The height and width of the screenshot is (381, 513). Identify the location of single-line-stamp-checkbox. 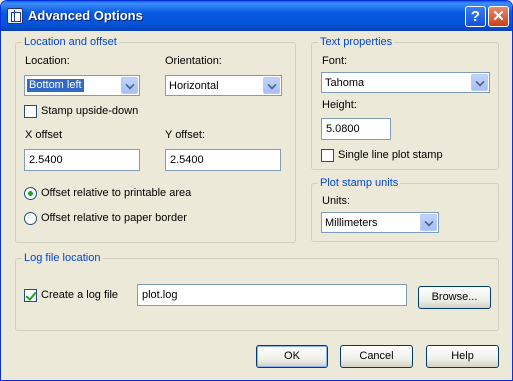
(327, 155).